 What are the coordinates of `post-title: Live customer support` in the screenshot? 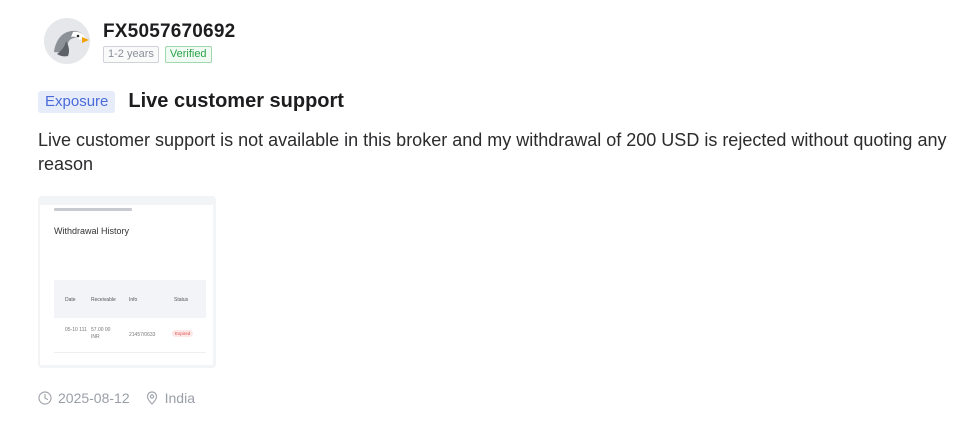 It's located at (236, 101).